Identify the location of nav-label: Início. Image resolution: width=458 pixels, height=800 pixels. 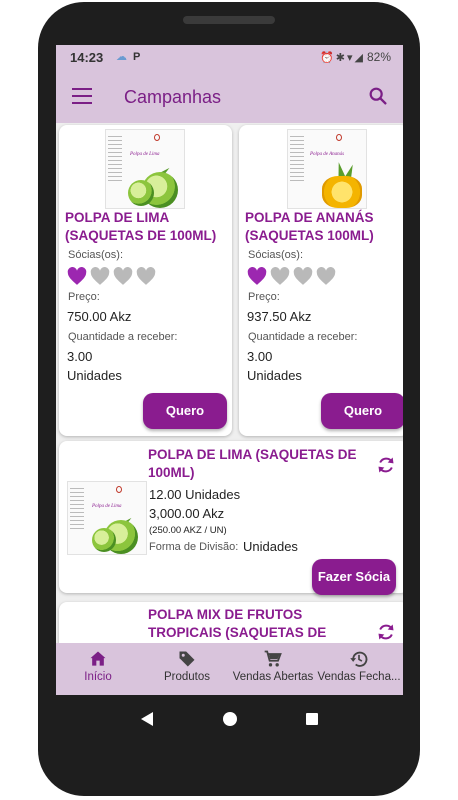
(98, 677).